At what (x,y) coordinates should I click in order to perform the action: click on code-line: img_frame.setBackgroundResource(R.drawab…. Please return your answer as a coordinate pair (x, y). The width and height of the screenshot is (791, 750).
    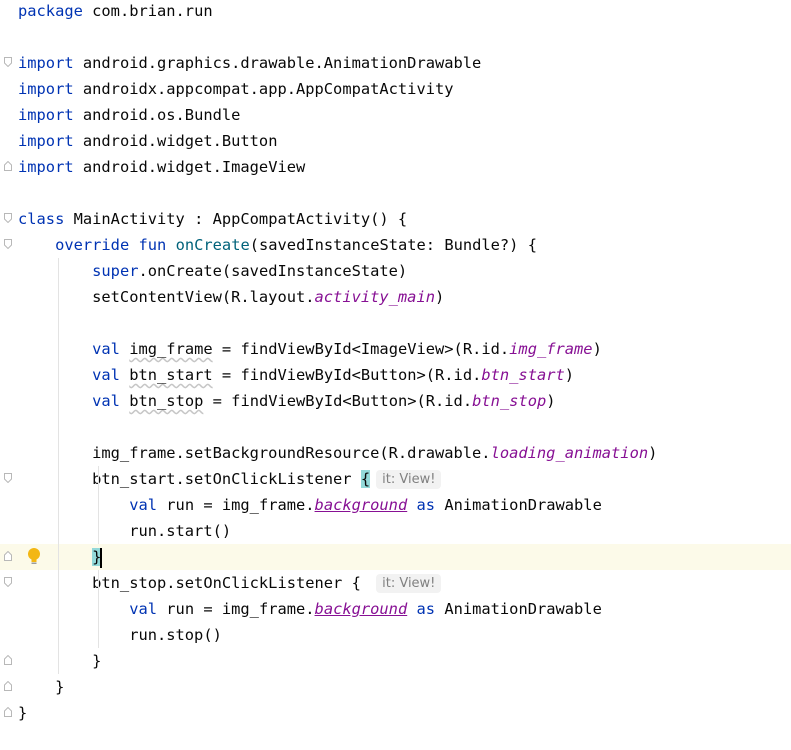
    Looking at the image, I should click on (395, 453).